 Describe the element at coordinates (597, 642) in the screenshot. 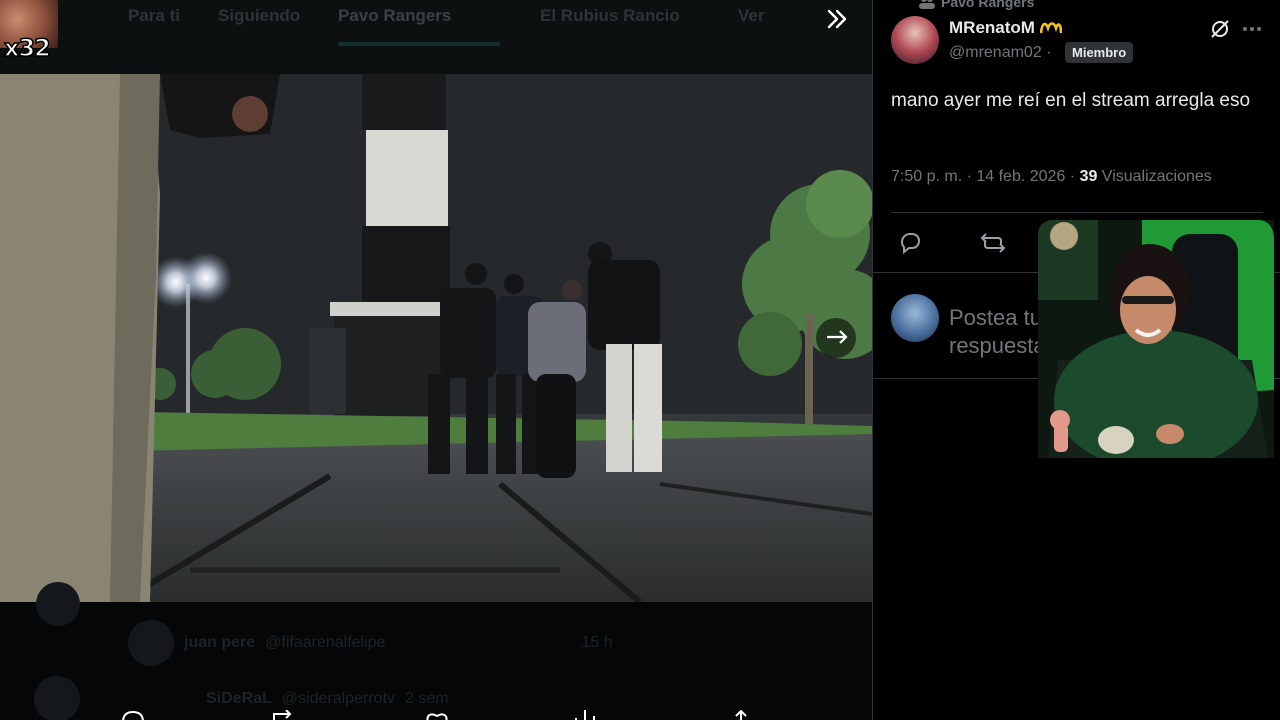

I see `reply-time: 15 h` at that location.